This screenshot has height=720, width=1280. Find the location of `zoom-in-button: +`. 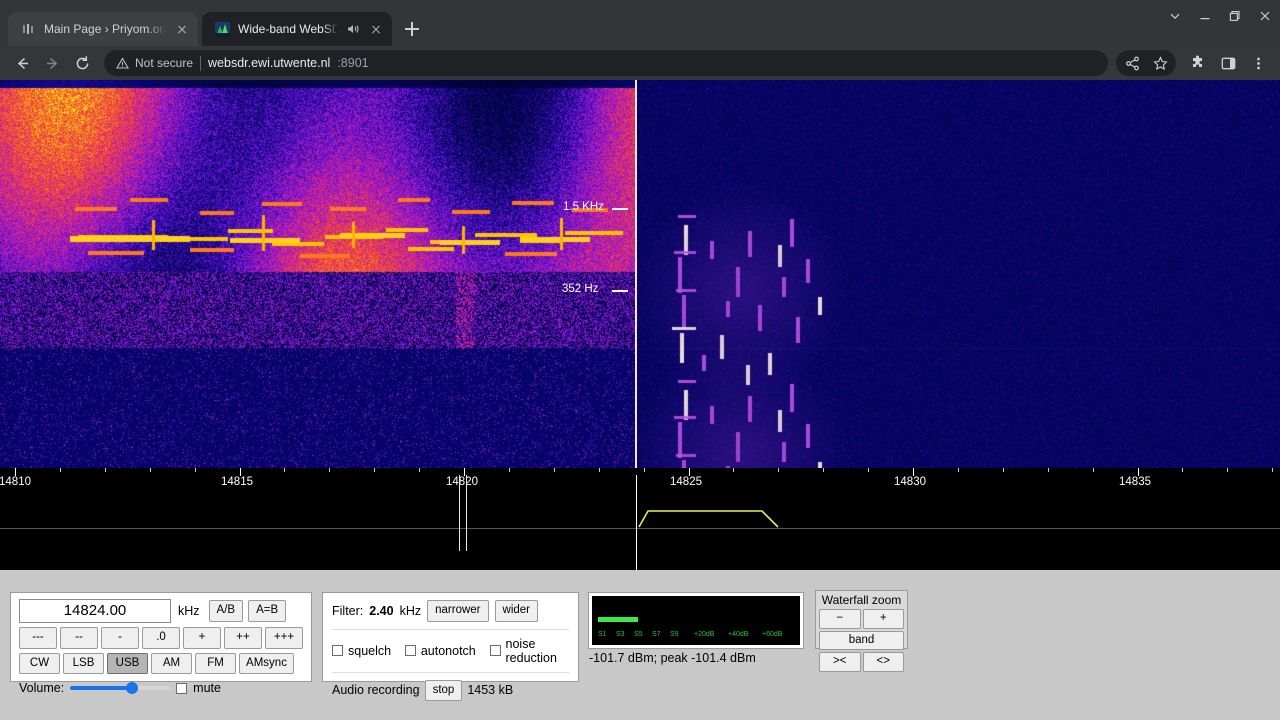

zoom-in-button: + is located at coordinates (883, 619).